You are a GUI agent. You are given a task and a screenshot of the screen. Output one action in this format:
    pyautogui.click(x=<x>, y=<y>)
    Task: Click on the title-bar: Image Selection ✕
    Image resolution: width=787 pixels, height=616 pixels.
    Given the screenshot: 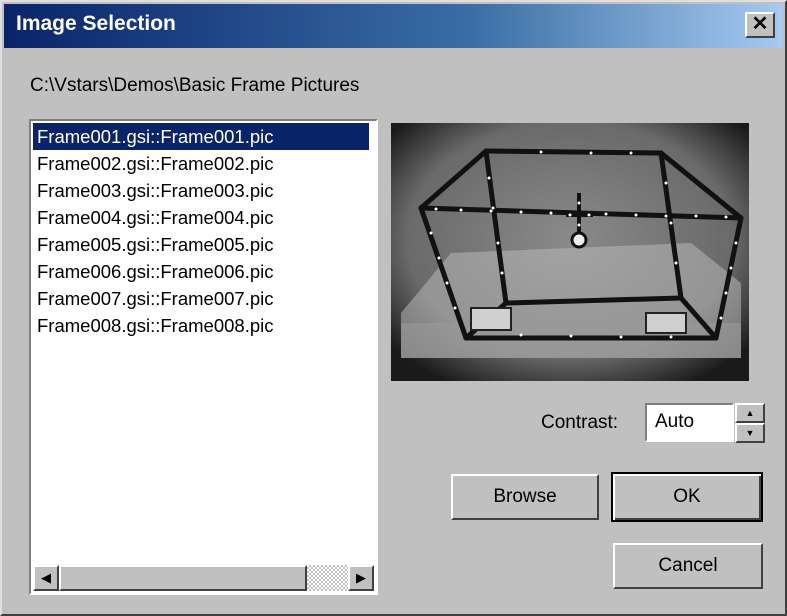 What is the action you would take?
    pyautogui.click(x=393, y=26)
    